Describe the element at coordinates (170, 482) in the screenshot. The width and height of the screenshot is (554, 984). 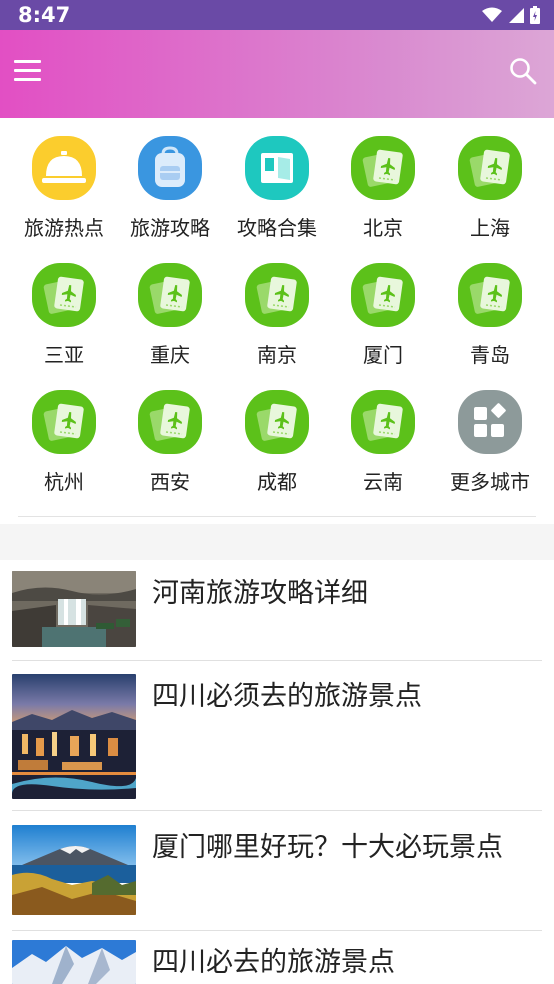
I see `category-label: 西安` at that location.